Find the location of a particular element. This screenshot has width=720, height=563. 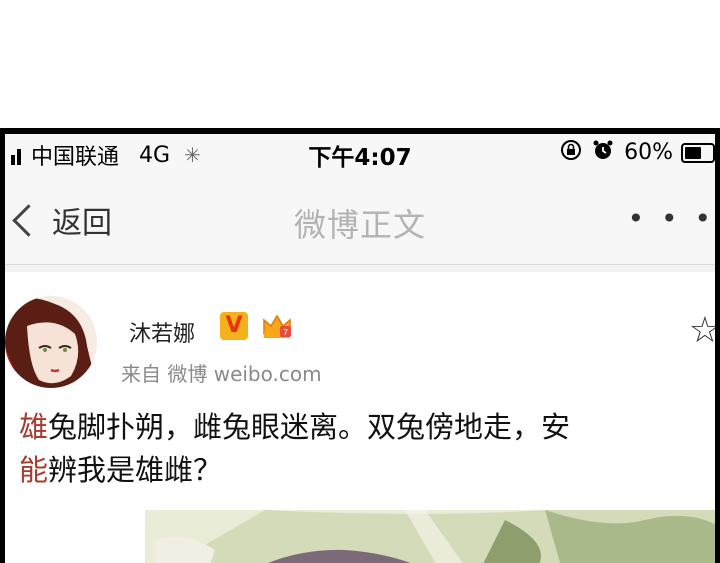

highlight-char: 雄 is located at coordinates (34, 427).